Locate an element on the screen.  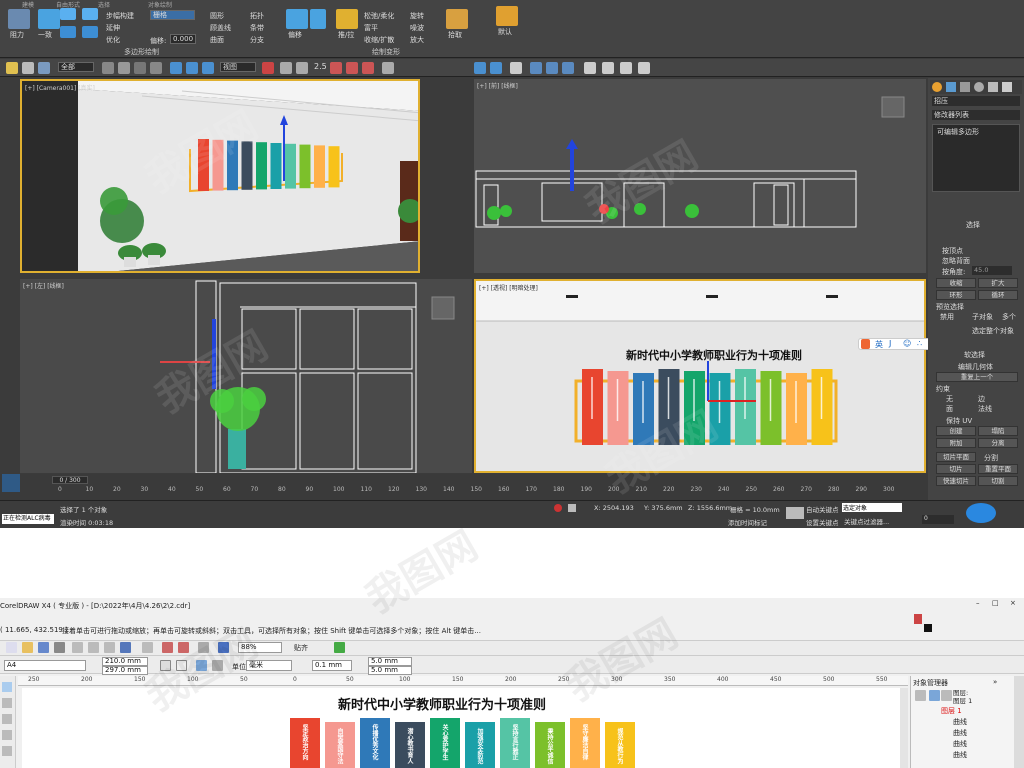
rect-select-icon is located at coordinates (140, 68).